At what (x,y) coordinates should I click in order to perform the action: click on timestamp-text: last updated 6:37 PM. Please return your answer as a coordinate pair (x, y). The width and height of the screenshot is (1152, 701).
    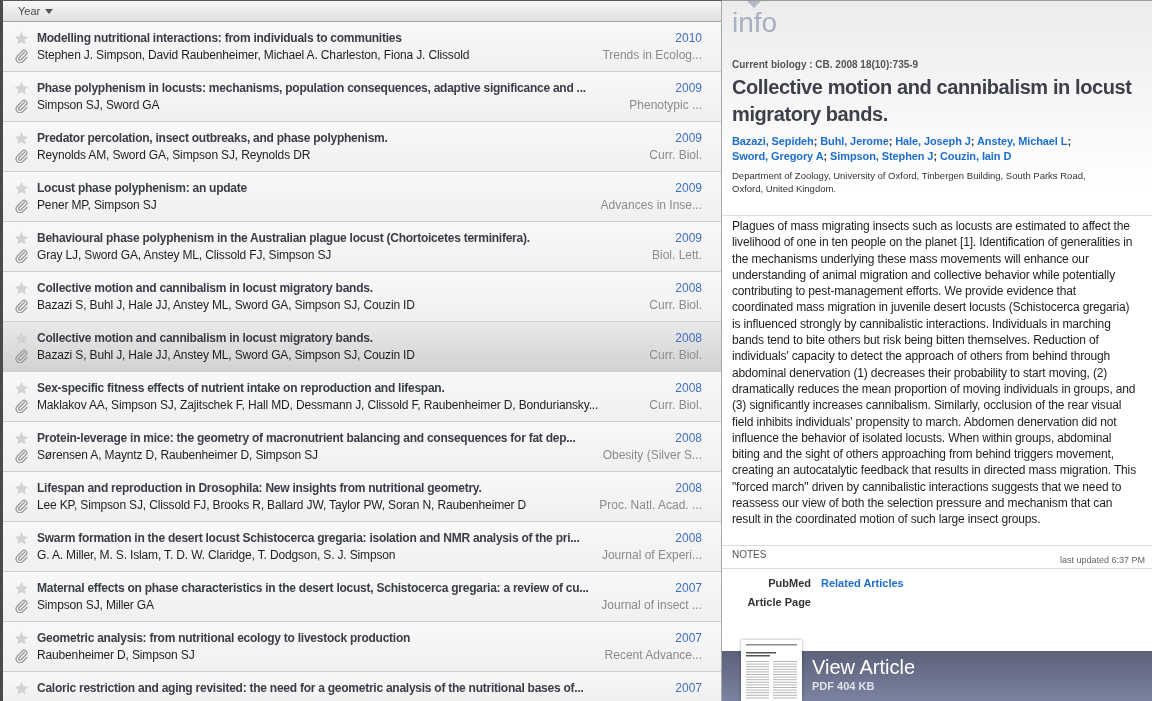
    Looking at the image, I should click on (1102, 560).